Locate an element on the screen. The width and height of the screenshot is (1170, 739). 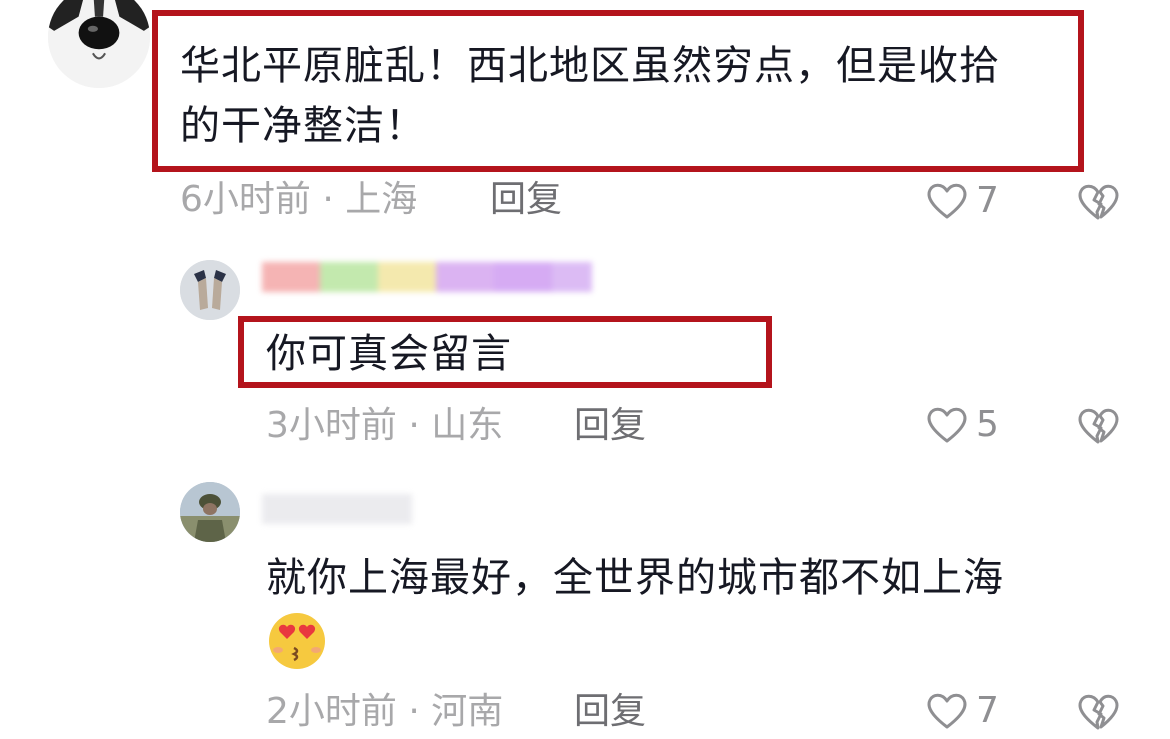
like-button: 5 is located at coordinates (962, 424).